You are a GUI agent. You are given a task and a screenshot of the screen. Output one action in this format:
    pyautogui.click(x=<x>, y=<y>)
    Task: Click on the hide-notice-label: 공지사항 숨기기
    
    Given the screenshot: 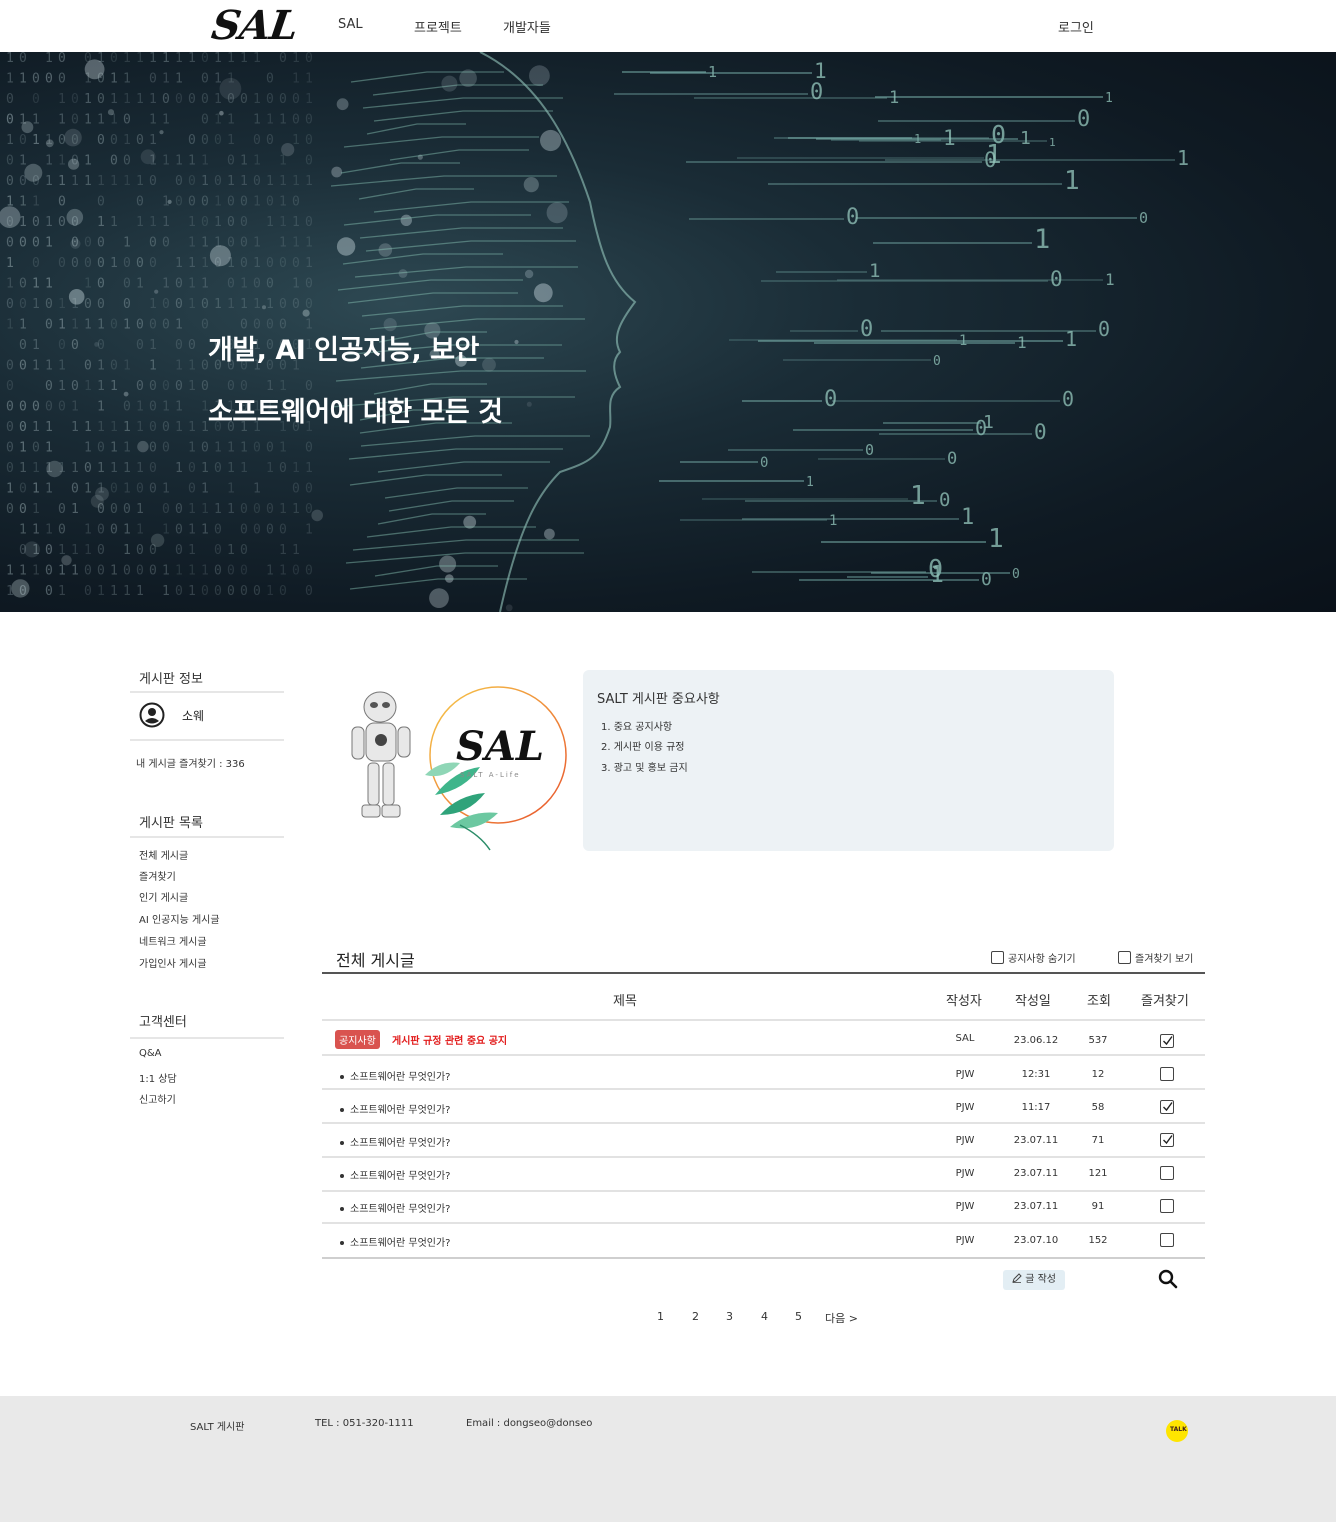 What is the action you would take?
    pyautogui.click(x=1042, y=959)
    